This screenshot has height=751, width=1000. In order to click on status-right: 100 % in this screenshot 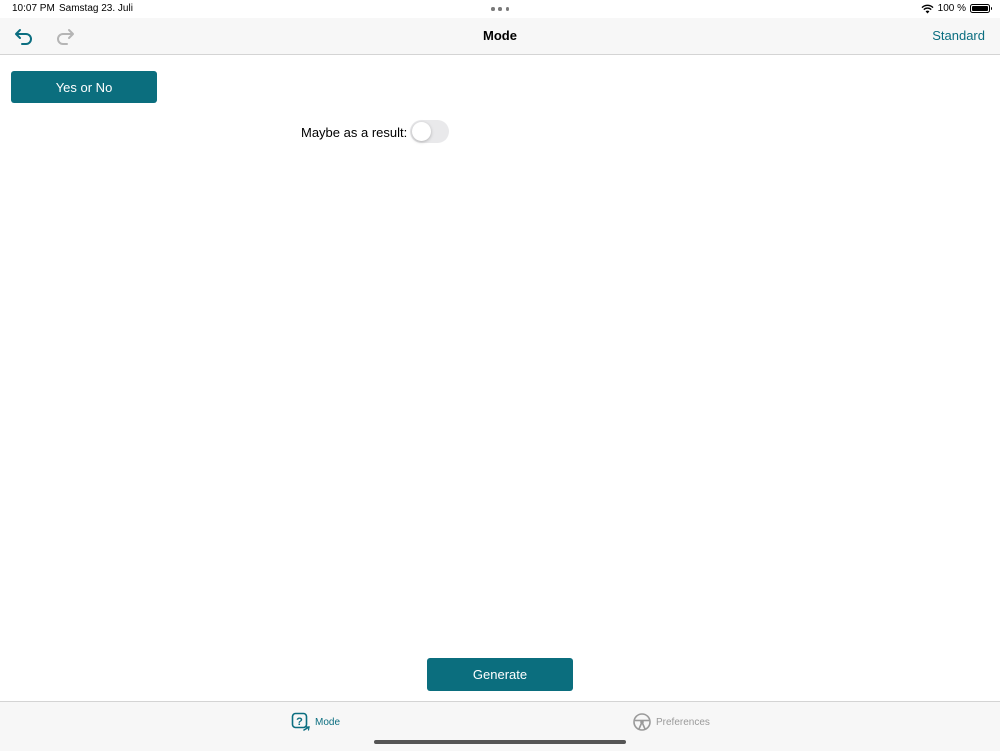, I will do `click(956, 8)`.